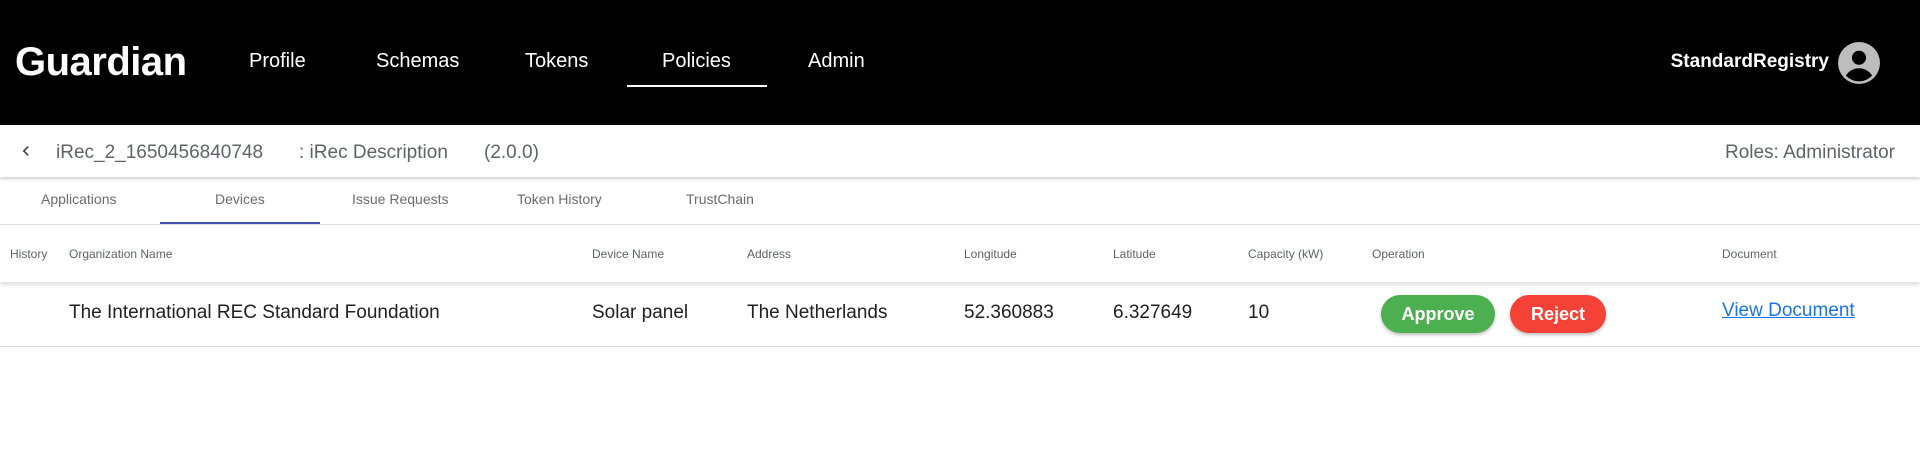  What do you see at coordinates (628, 254) in the screenshot?
I see `column-header-device-name: Device Name` at bounding box center [628, 254].